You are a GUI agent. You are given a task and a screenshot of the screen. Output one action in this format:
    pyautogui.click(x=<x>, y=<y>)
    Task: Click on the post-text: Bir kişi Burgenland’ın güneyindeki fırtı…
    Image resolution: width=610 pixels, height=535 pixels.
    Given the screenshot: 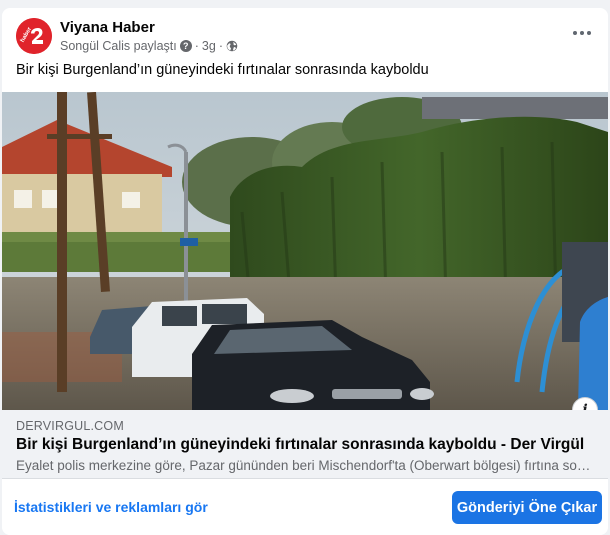 What is the action you would take?
    pyautogui.click(x=222, y=70)
    